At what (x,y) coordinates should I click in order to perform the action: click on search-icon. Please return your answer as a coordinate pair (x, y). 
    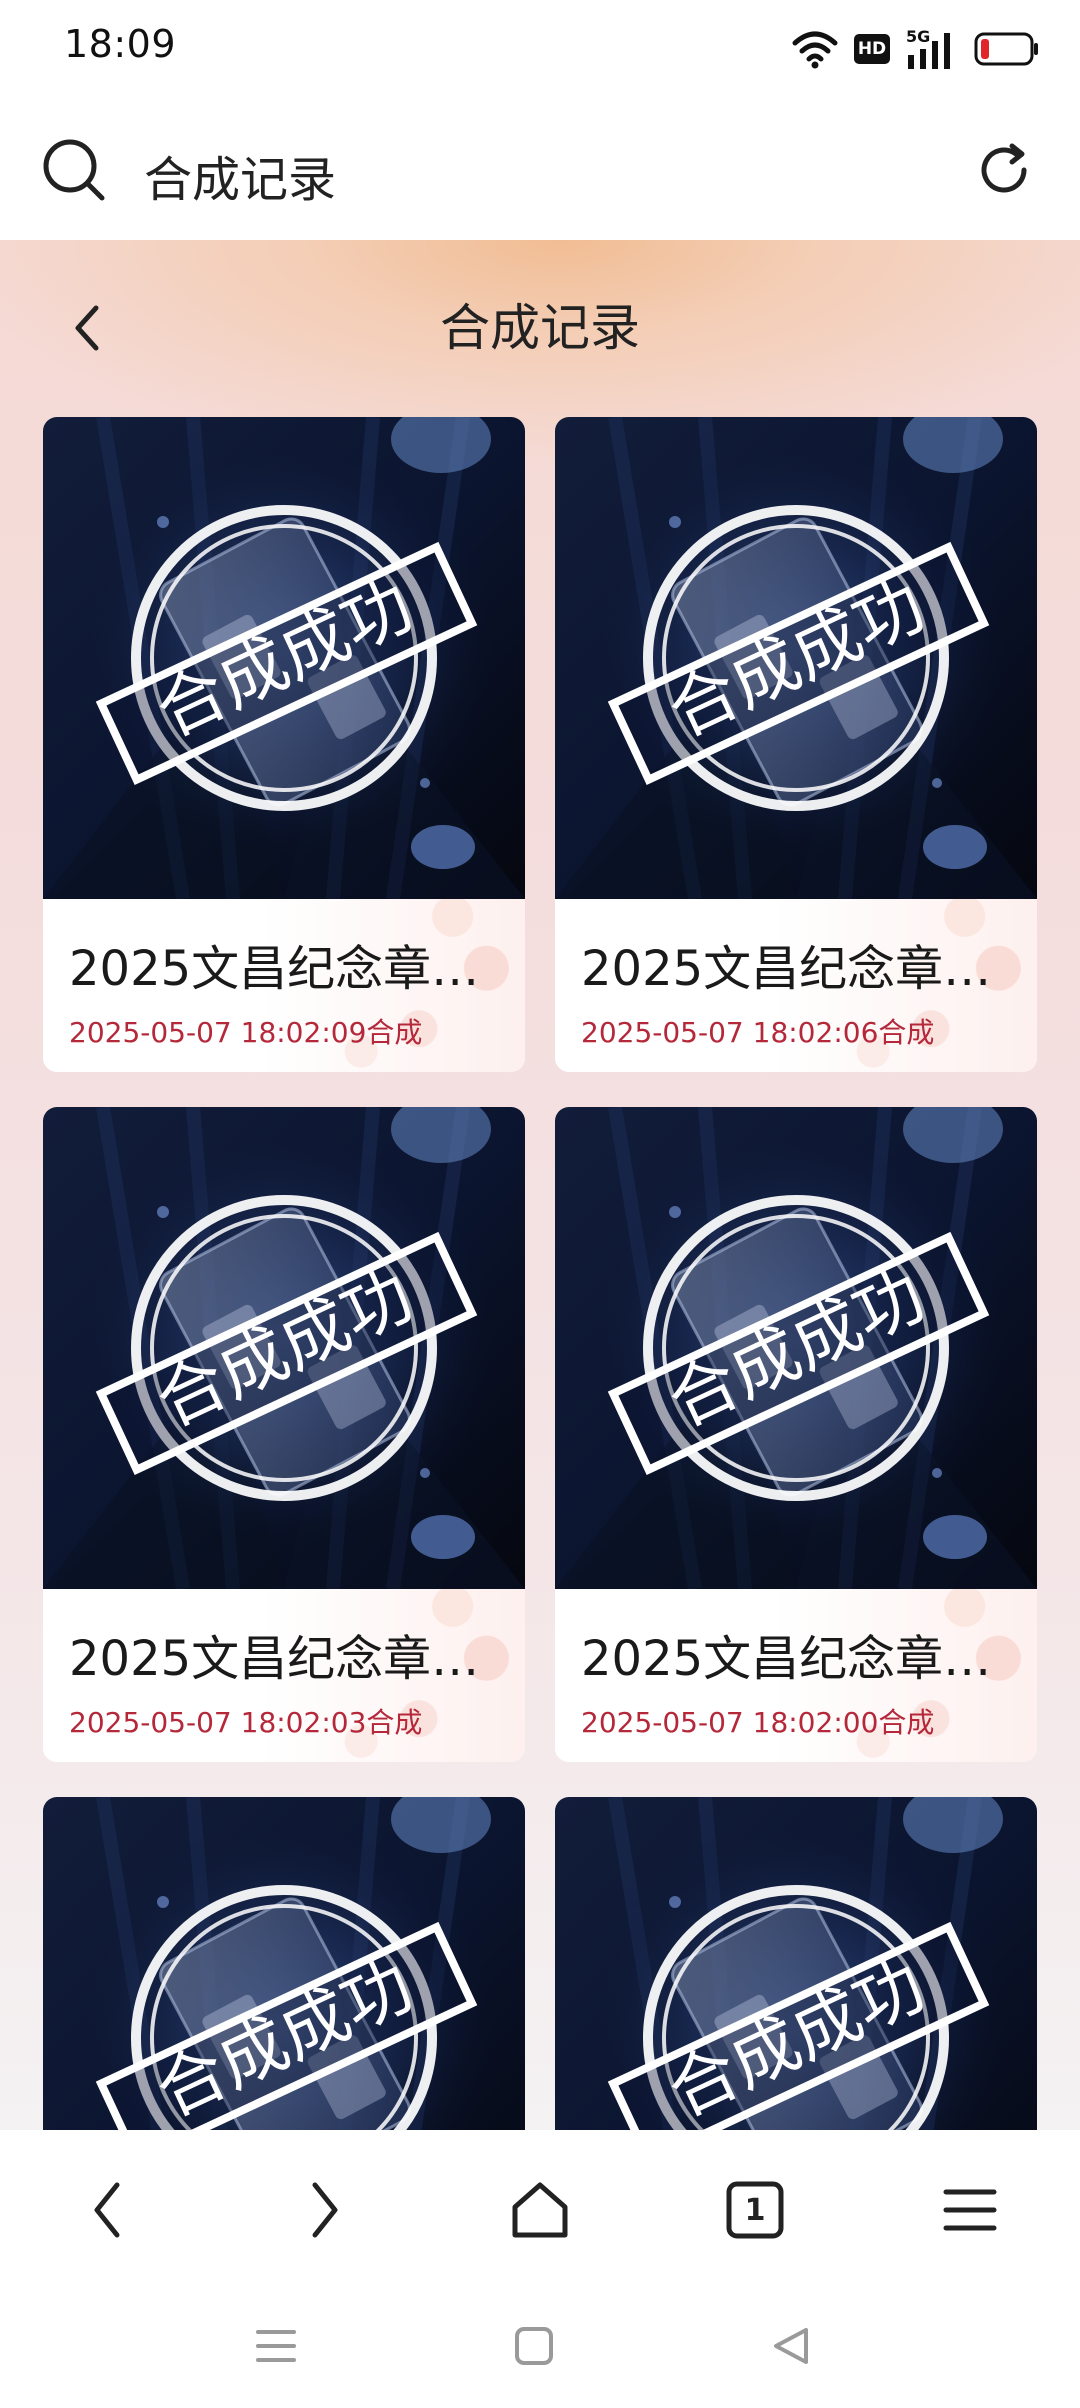
    Looking at the image, I should click on (73, 169).